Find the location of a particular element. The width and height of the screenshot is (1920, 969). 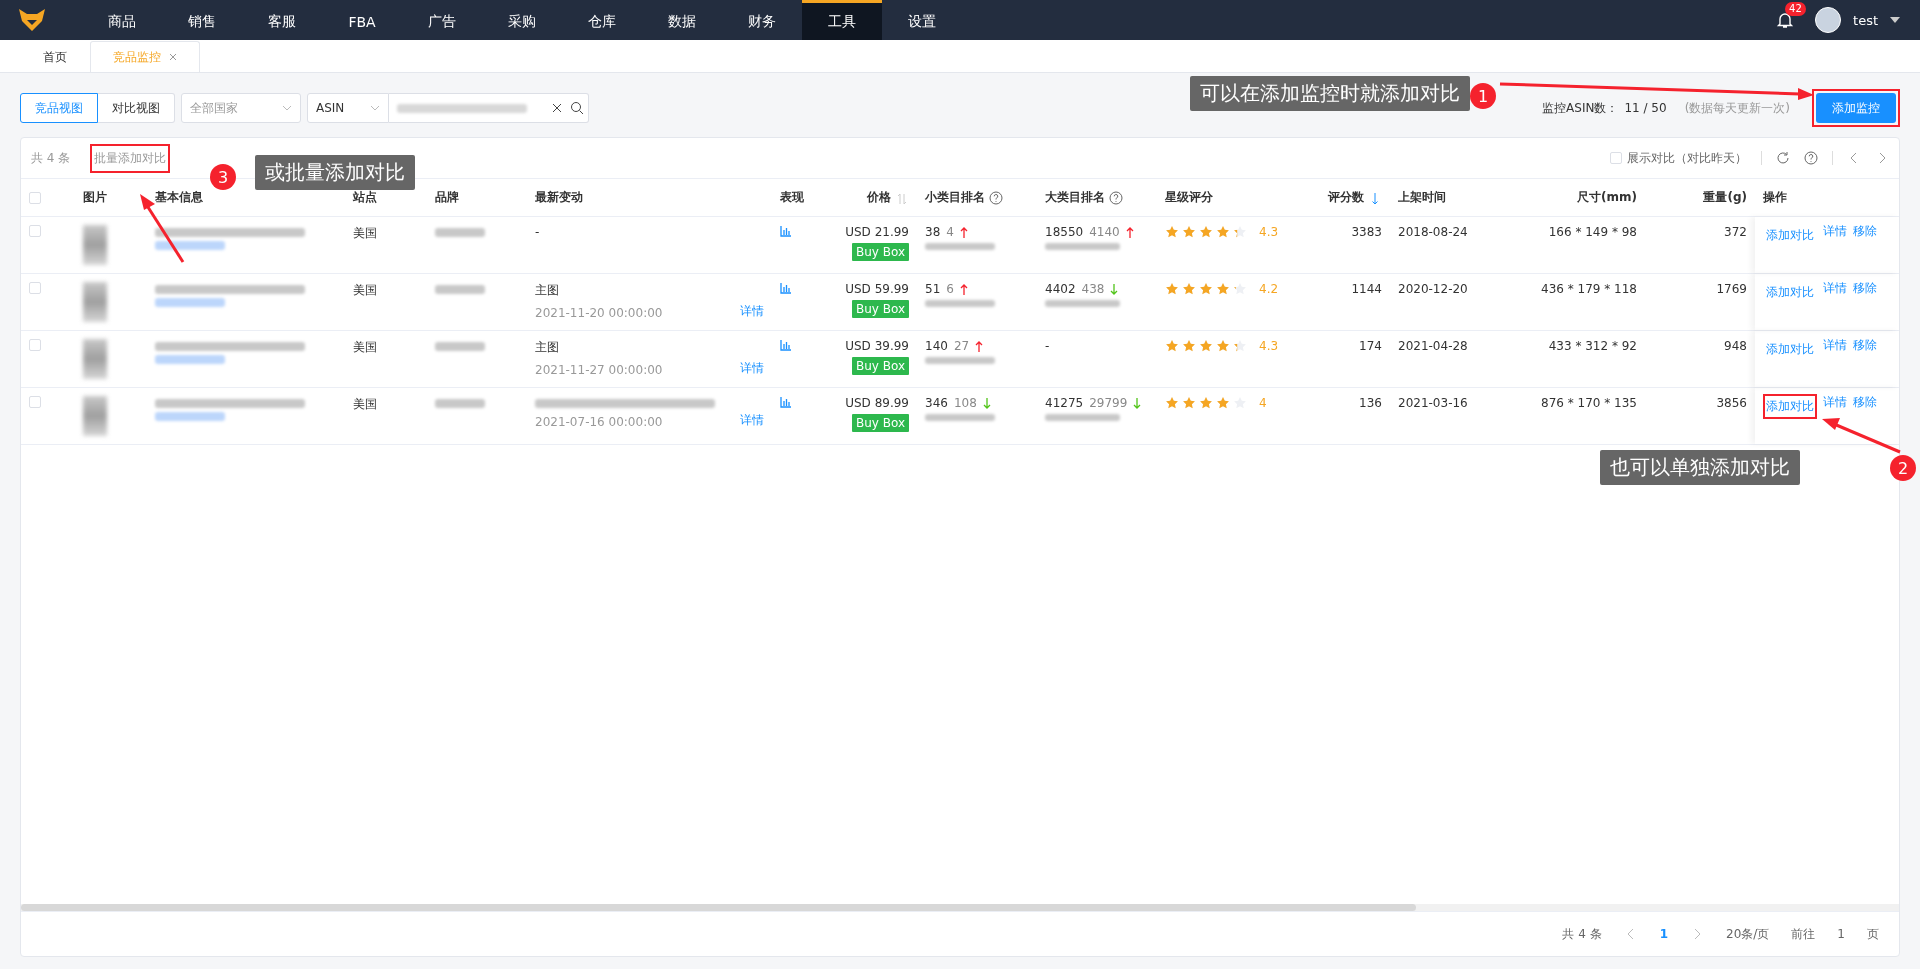

page-tab: 竞品监控 is located at coordinates (145, 56).